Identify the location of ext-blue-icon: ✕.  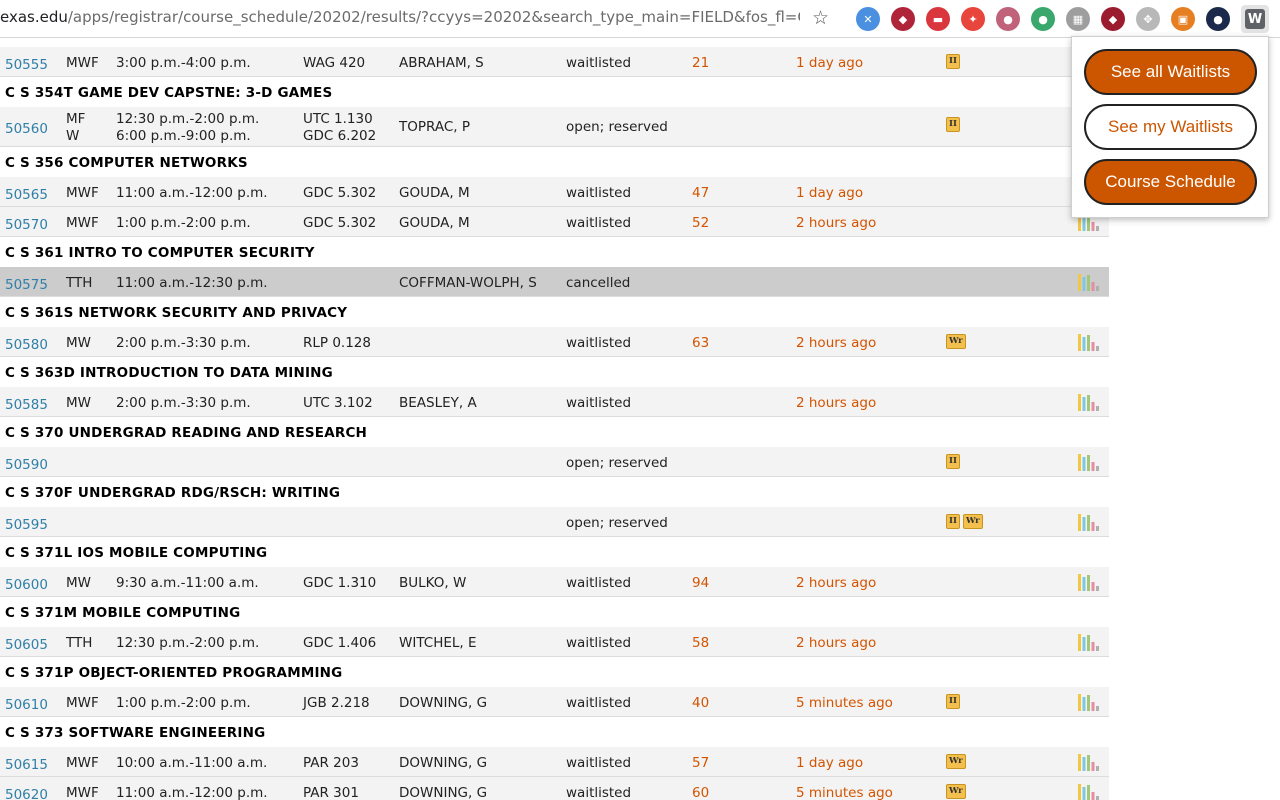
(868, 19).